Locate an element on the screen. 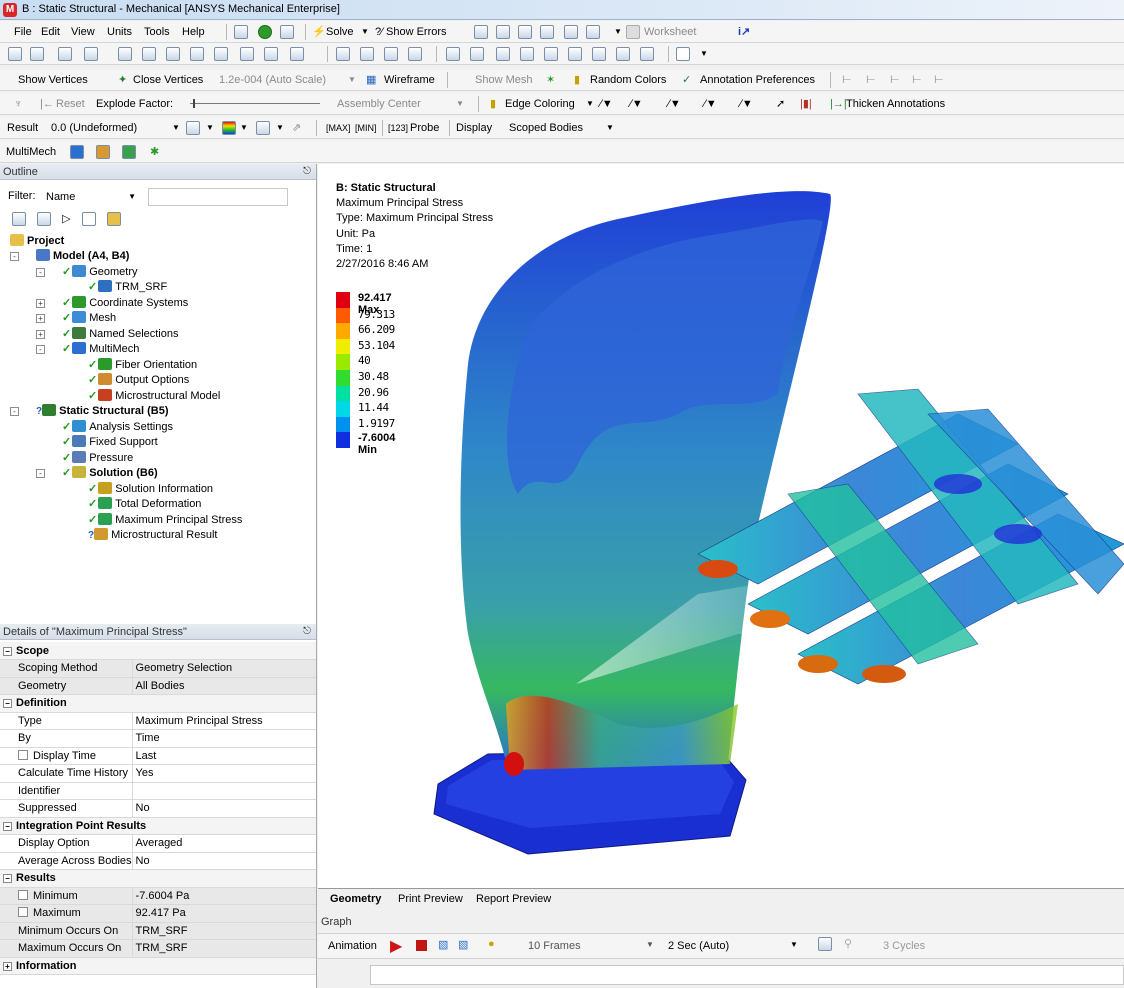 This screenshot has height=988, width=1124. zoom-out-icon is located at coordinates (527, 54).